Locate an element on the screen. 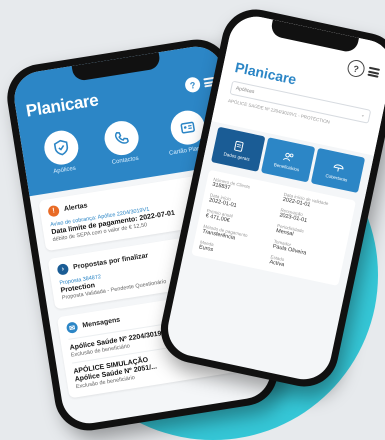 This screenshot has width=385, height=440. card-title: Mensagens is located at coordinates (101, 323).